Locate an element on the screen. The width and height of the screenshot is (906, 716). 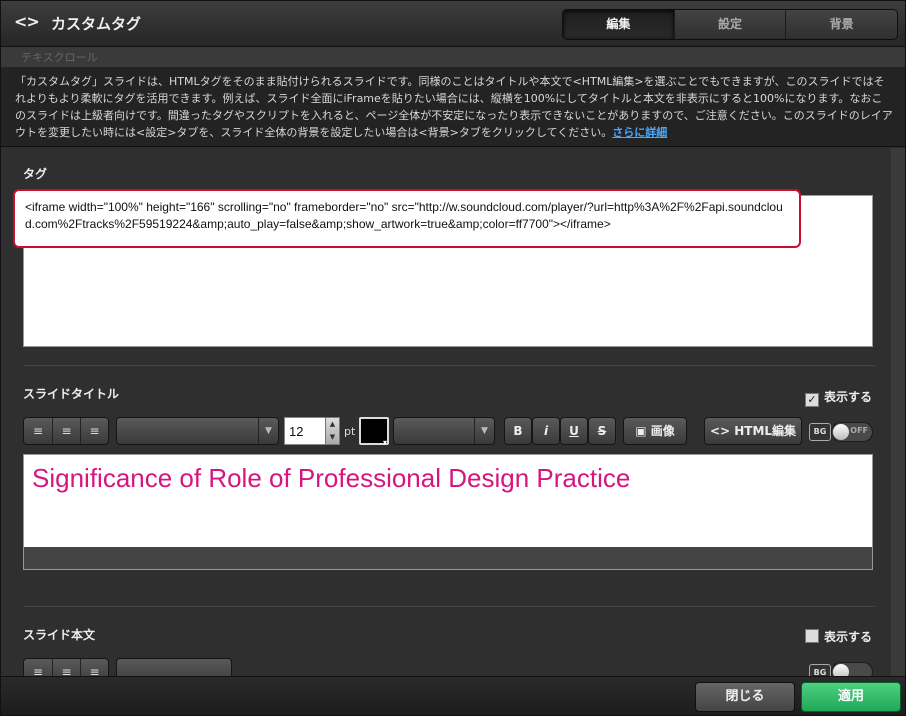
title-show-checkbox: ✓ 表示する is located at coordinates (838, 397).